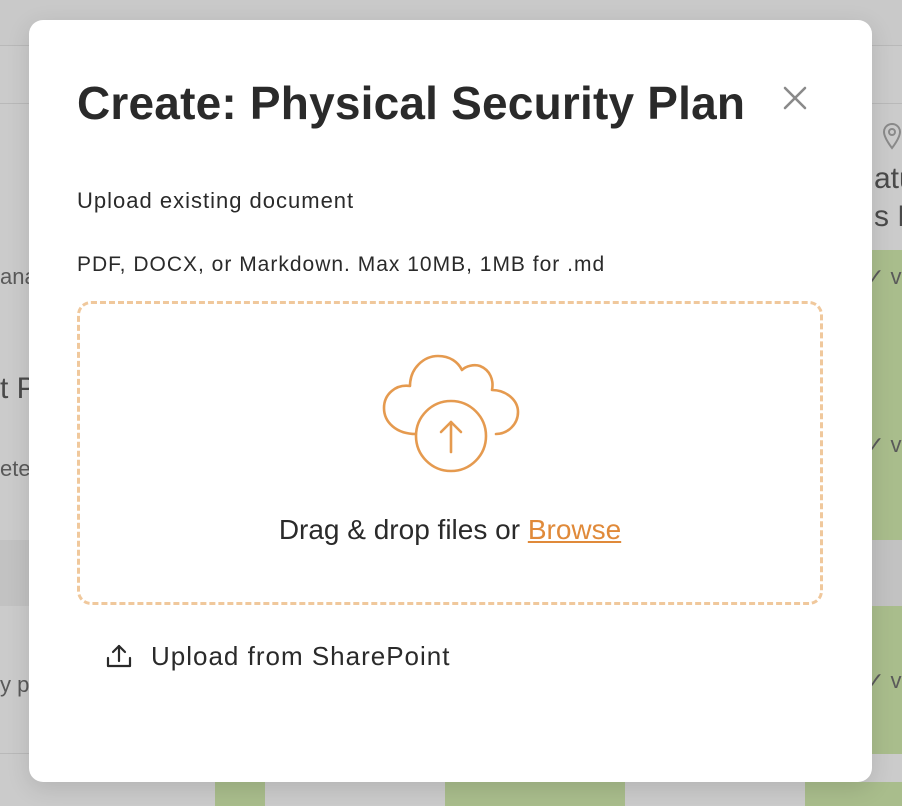 The image size is (902, 806). What do you see at coordinates (301, 655) in the screenshot?
I see `sharepoint-label: Upload from SharePoint` at bounding box center [301, 655].